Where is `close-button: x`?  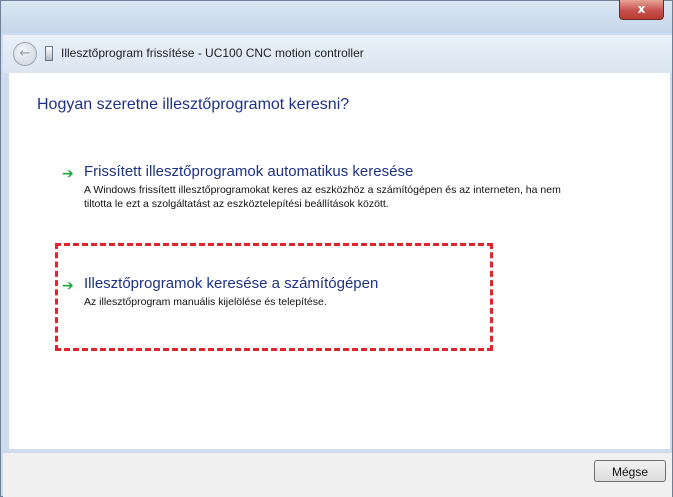
close-button: x is located at coordinates (641, 10).